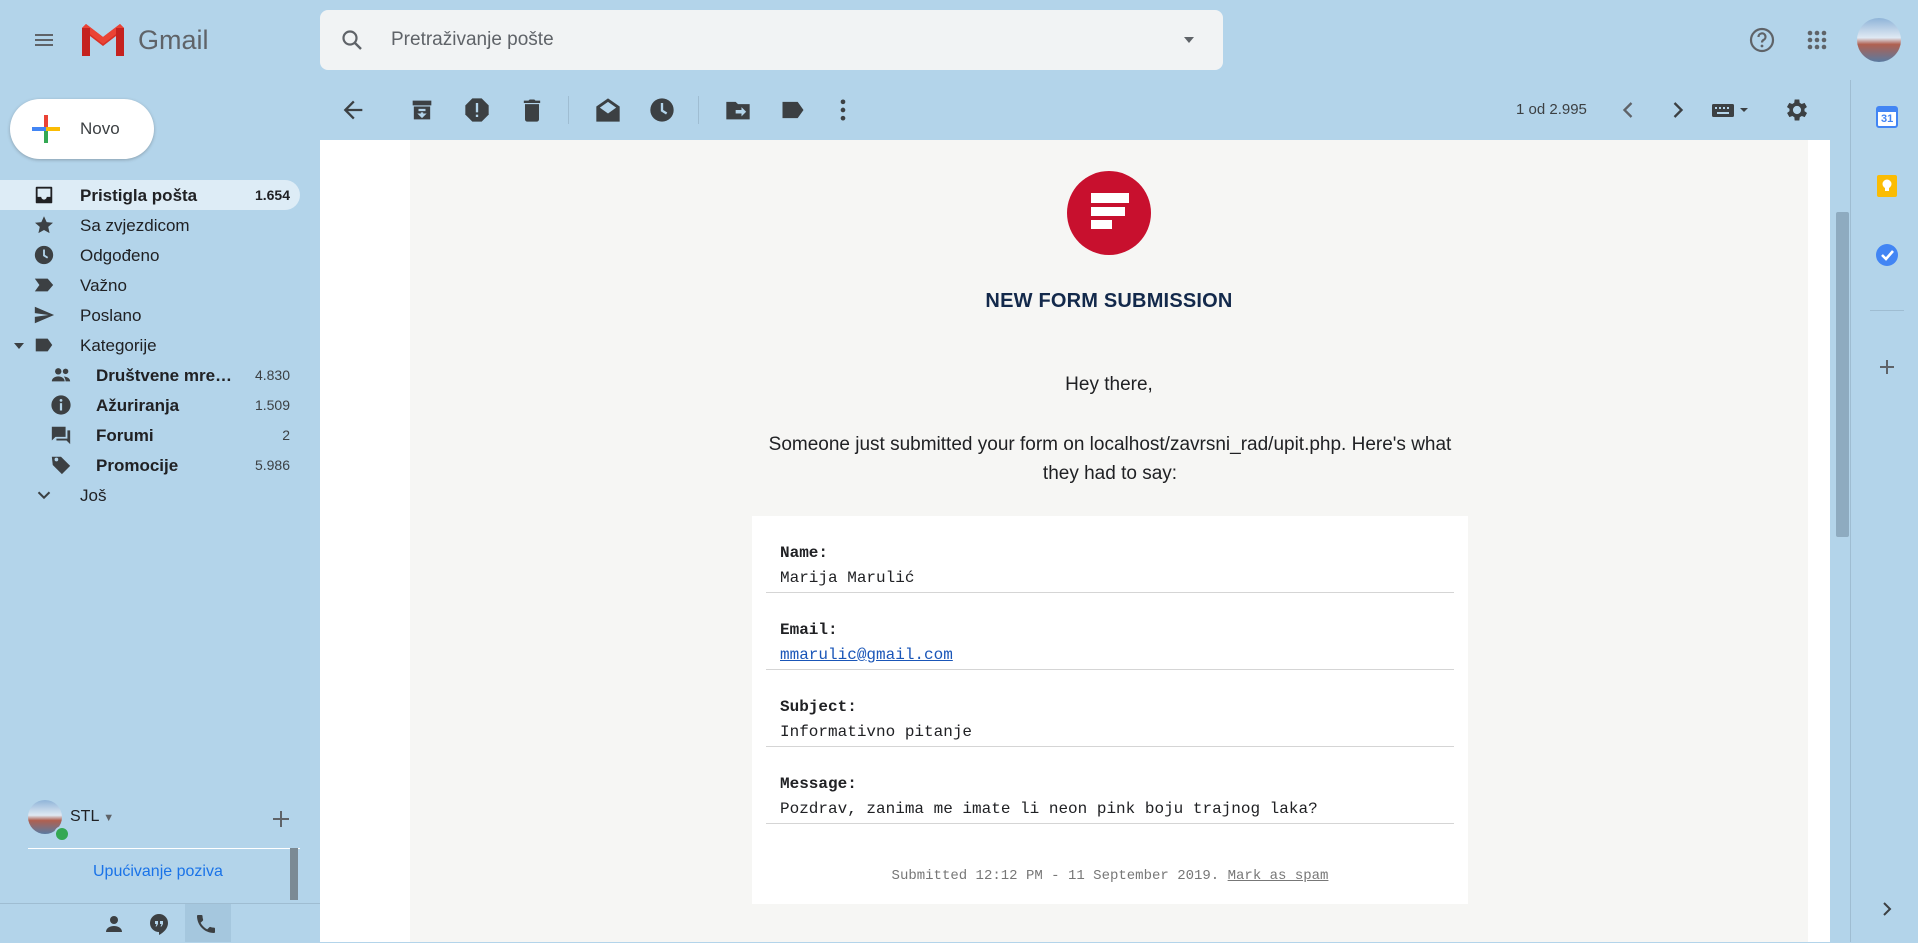 Image resolution: width=1918 pixels, height=943 pixels. I want to click on hangouts-tabs, so click(160, 923).